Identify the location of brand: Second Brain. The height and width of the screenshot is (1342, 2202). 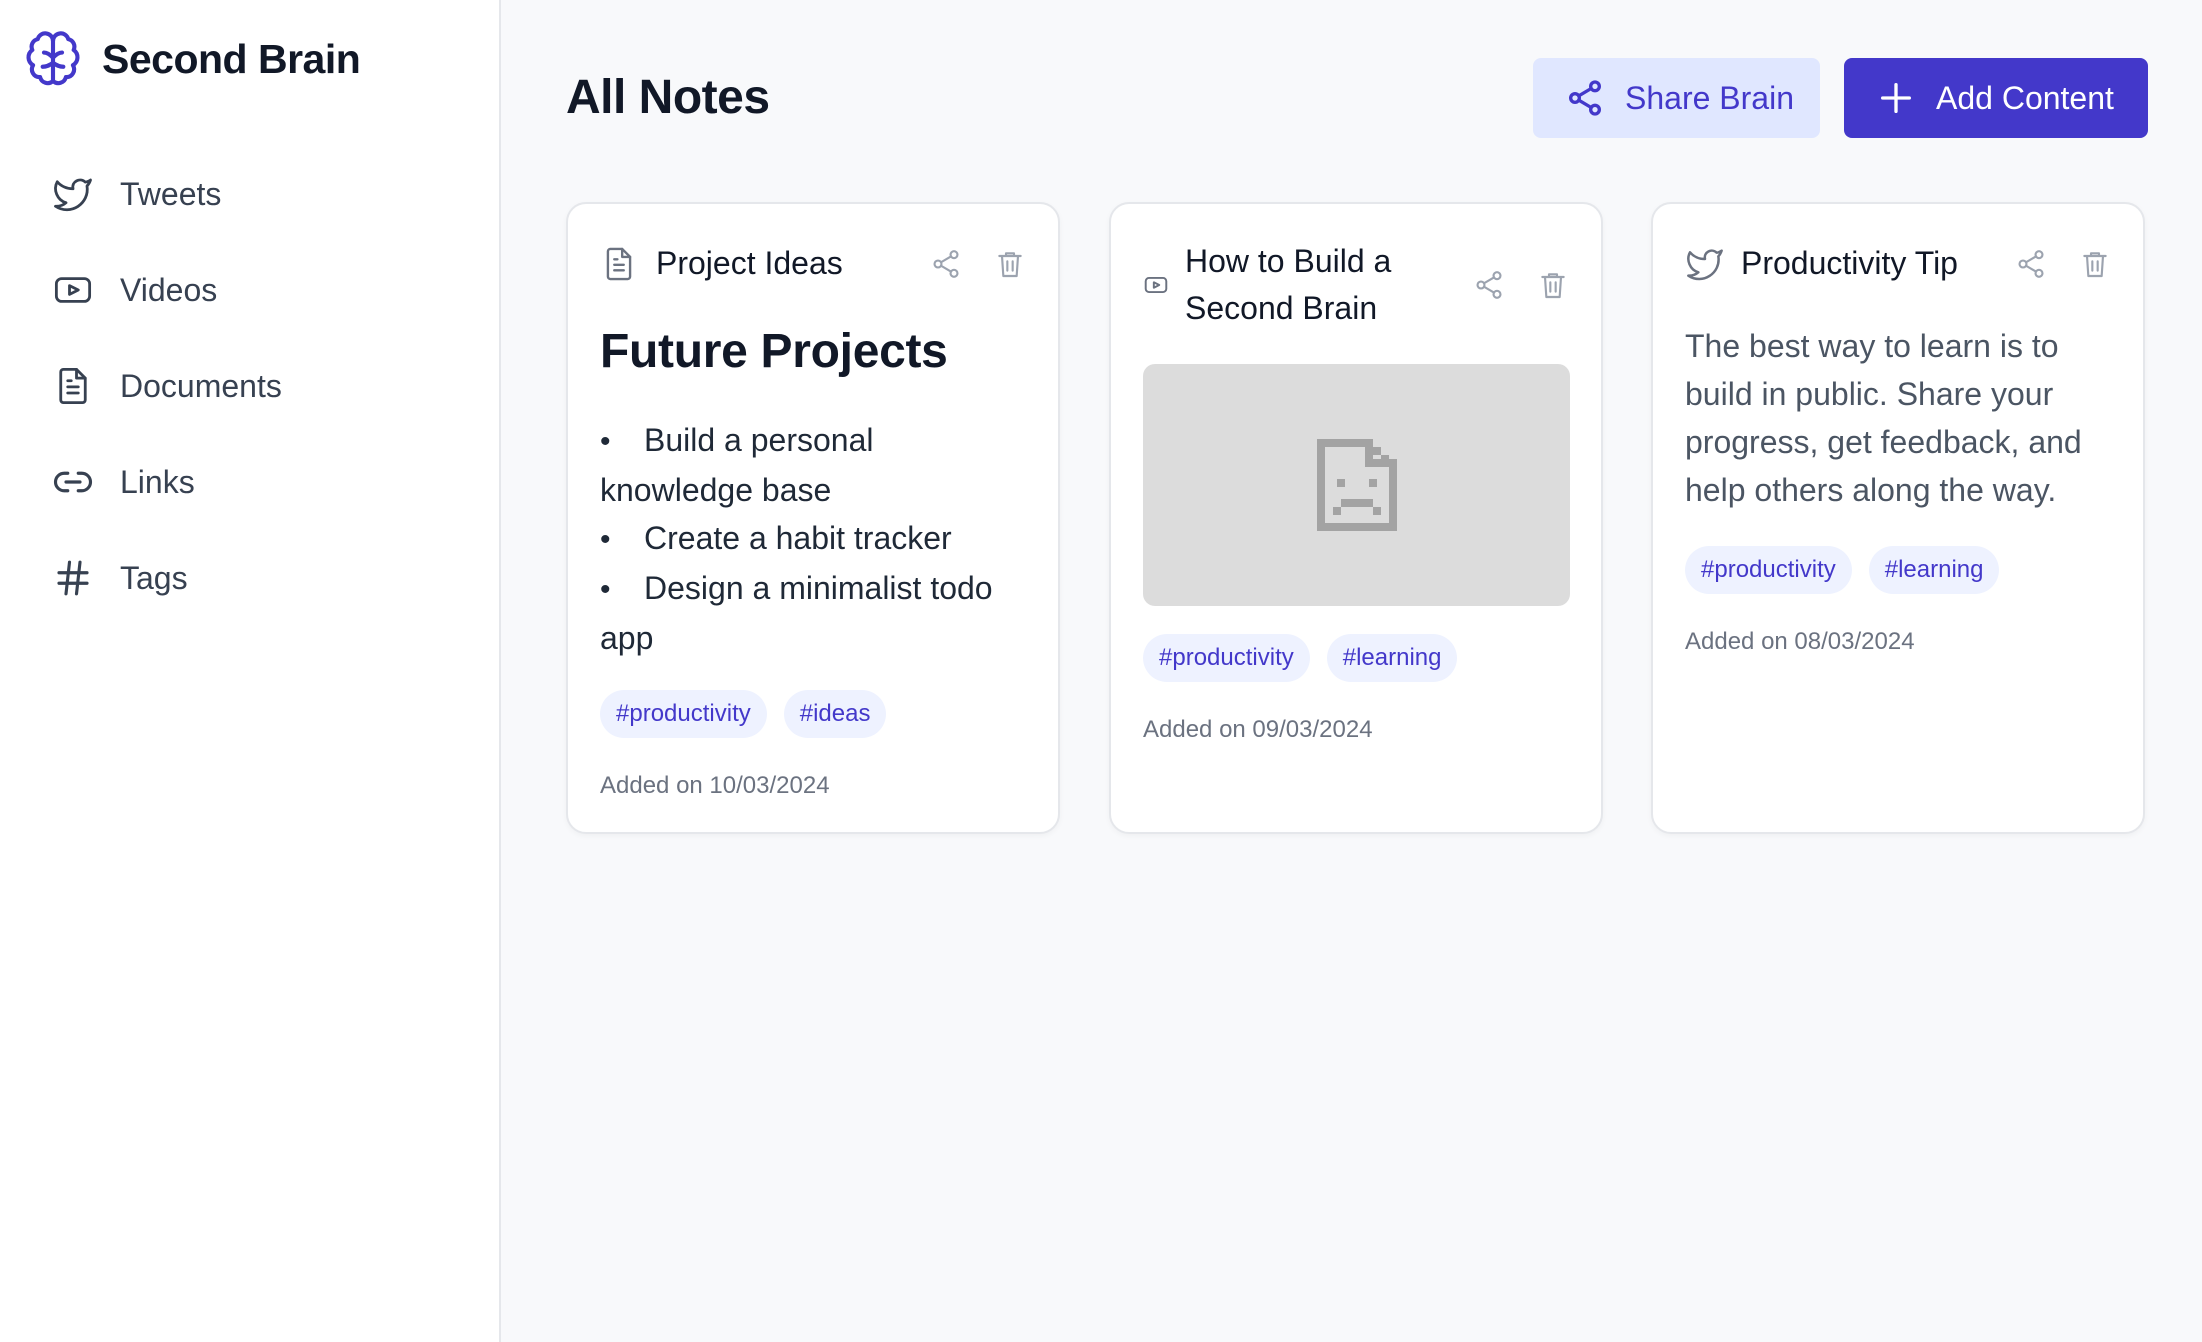
(191, 59).